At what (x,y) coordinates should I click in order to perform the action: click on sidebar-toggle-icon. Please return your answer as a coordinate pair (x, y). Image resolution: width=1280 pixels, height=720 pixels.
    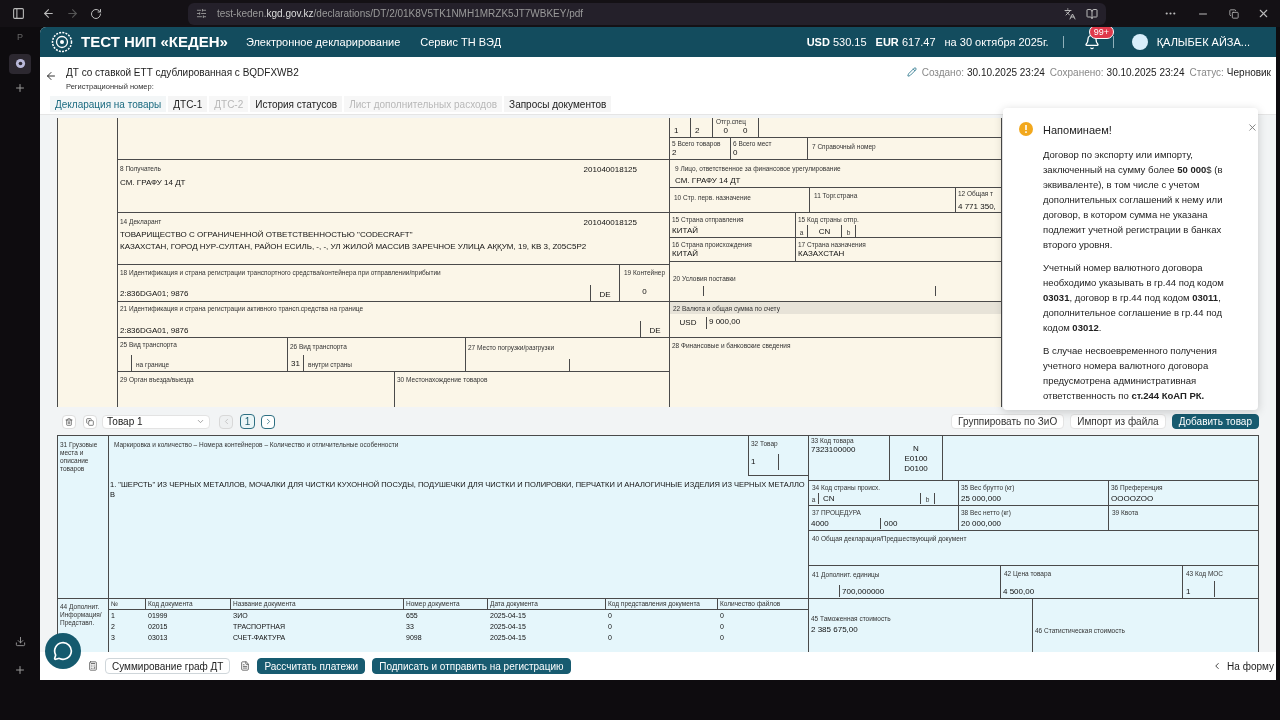
    Looking at the image, I should click on (18, 13).